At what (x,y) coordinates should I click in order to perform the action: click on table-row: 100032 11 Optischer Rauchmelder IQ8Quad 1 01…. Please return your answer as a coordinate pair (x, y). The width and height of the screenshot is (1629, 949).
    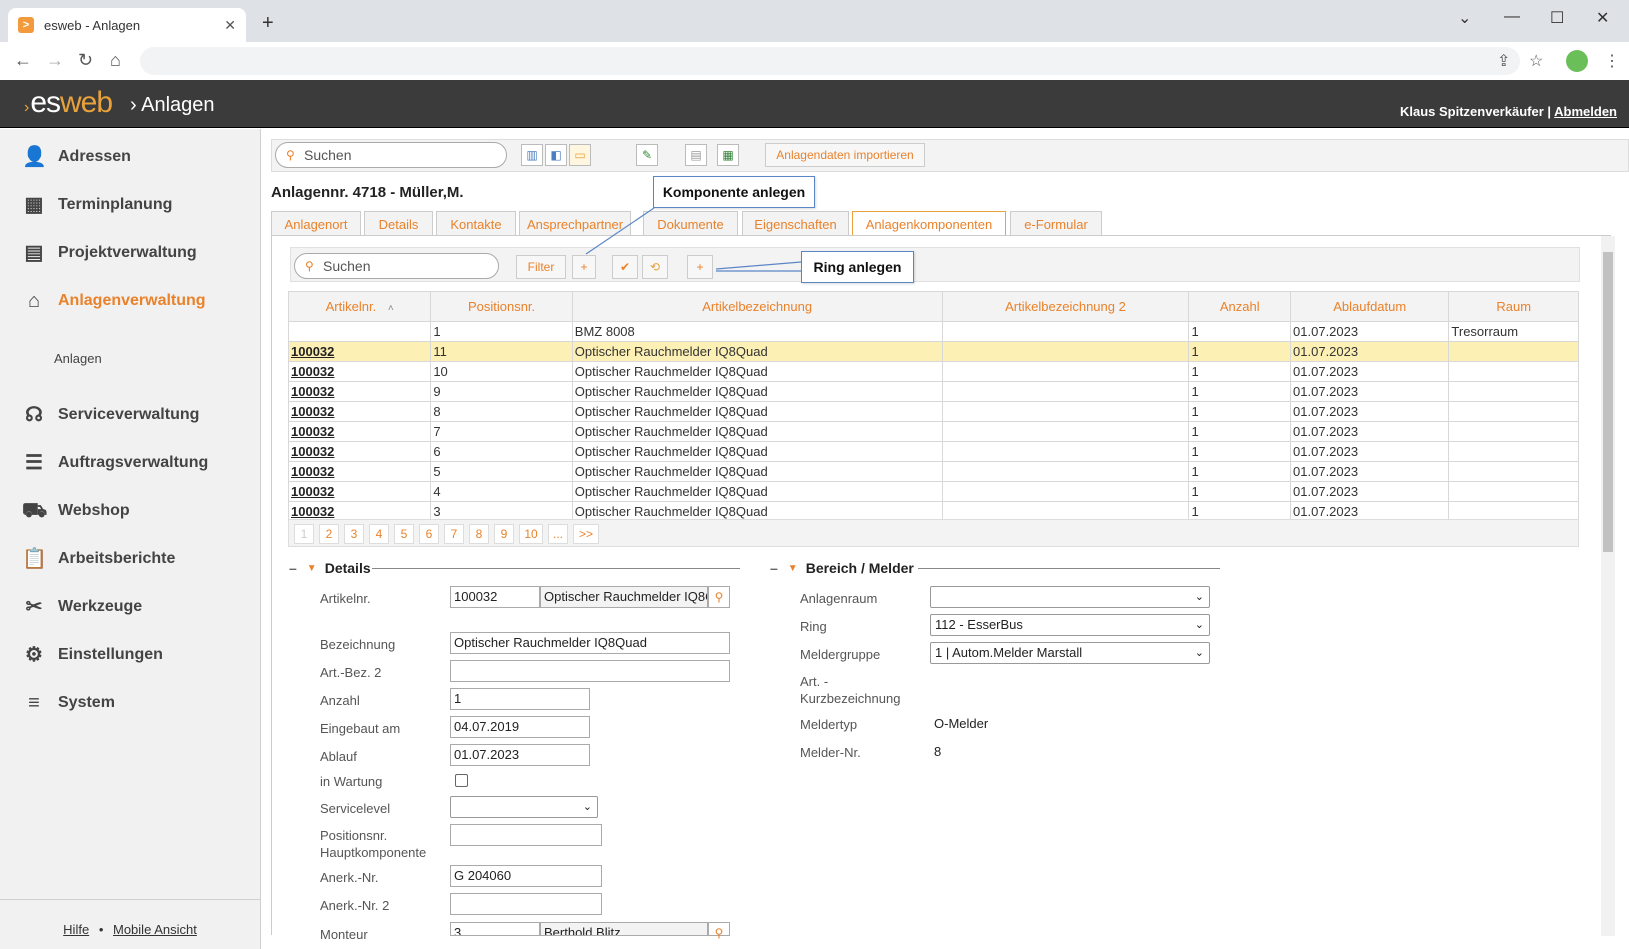
    Looking at the image, I should click on (933, 351).